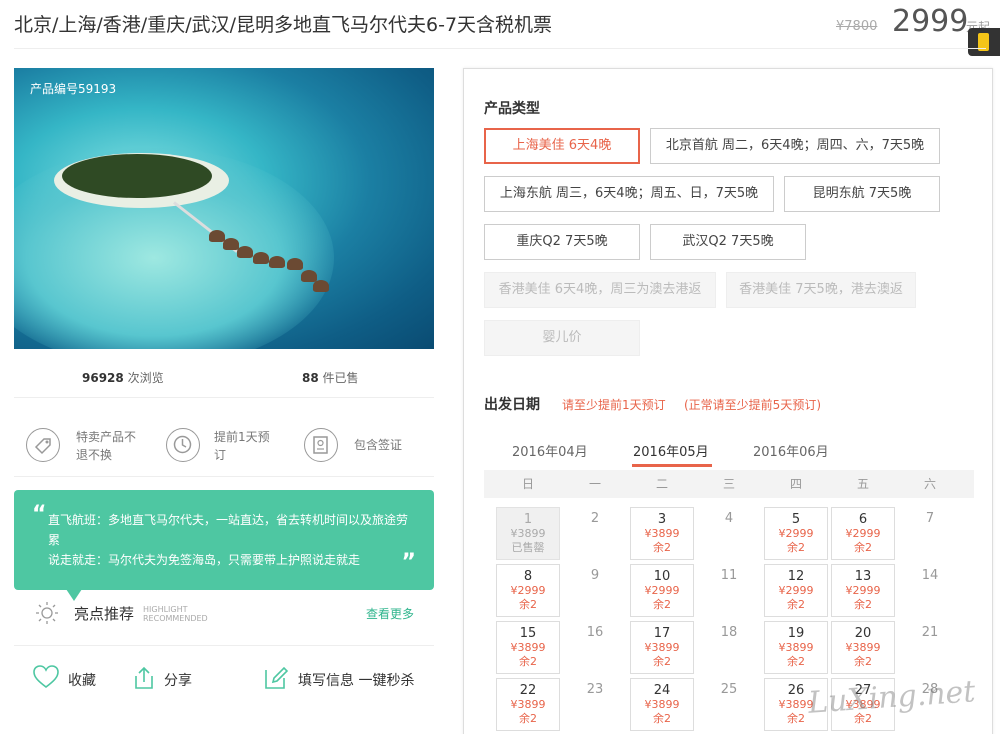 Image resolution: width=1000 pixels, height=734 pixels. I want to click on calendar-day-5: 5 ¥2999 余2, so click(796, 533).